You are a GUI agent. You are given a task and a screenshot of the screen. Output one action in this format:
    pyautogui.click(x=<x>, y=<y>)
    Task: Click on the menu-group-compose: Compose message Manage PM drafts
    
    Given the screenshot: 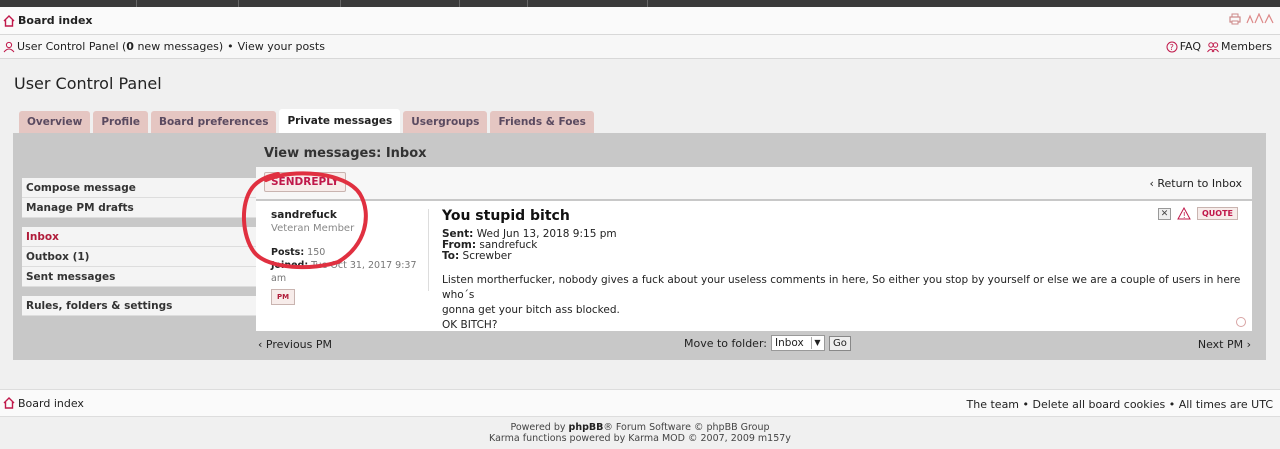 What is the action you would take?
    pyautogui.click(x=139, y=198)
    